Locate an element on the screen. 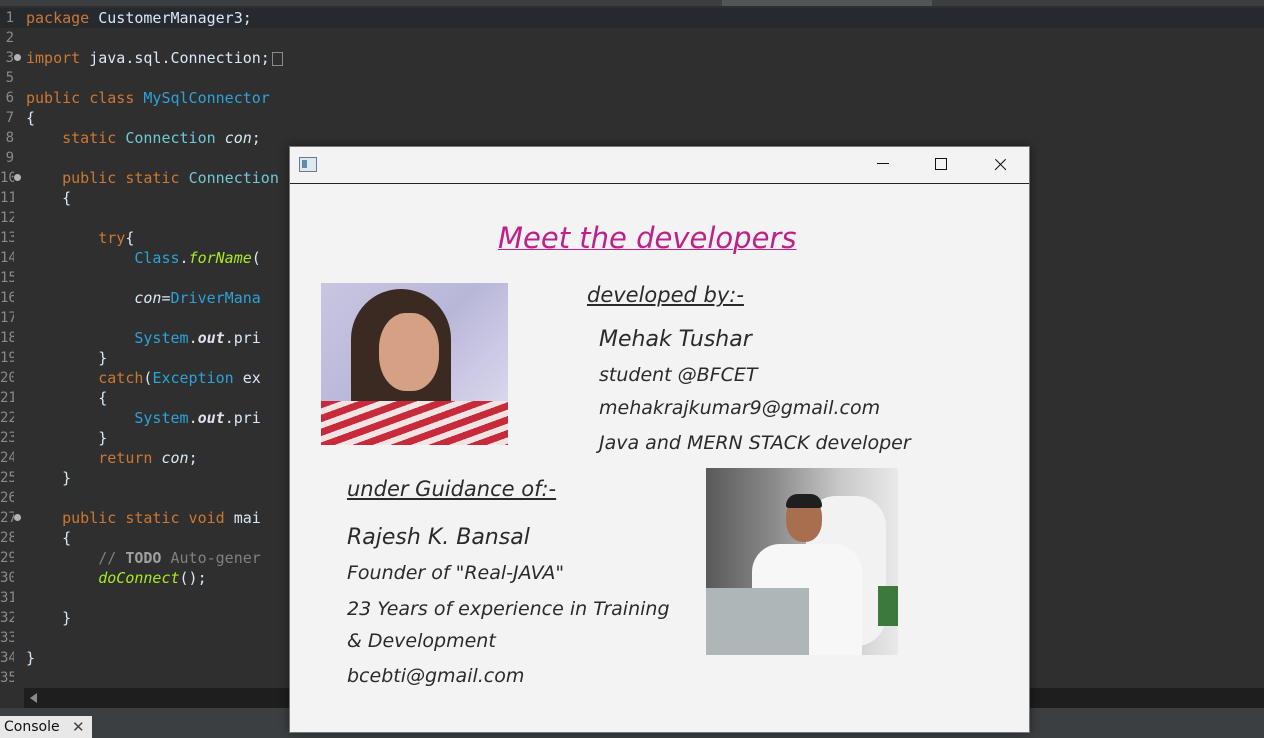 The image size is (1264, 738). line-number: 20 is located at coordinates (7, 378).